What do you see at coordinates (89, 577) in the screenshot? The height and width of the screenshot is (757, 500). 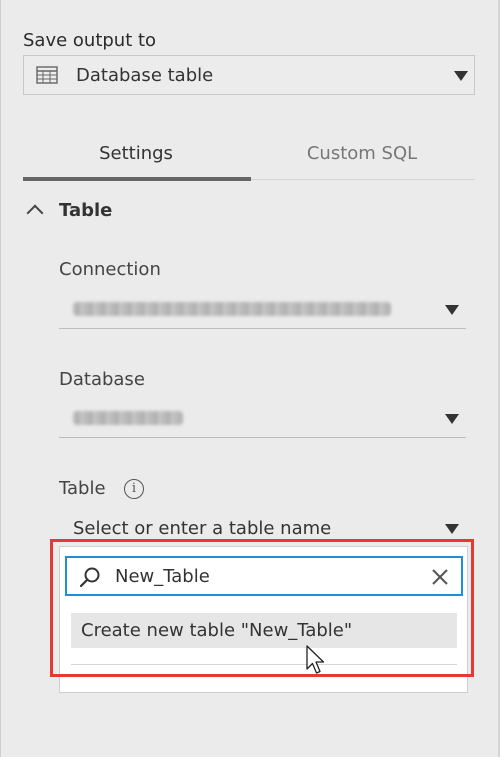 I see `search-icon` at bounding box center [89, 577].